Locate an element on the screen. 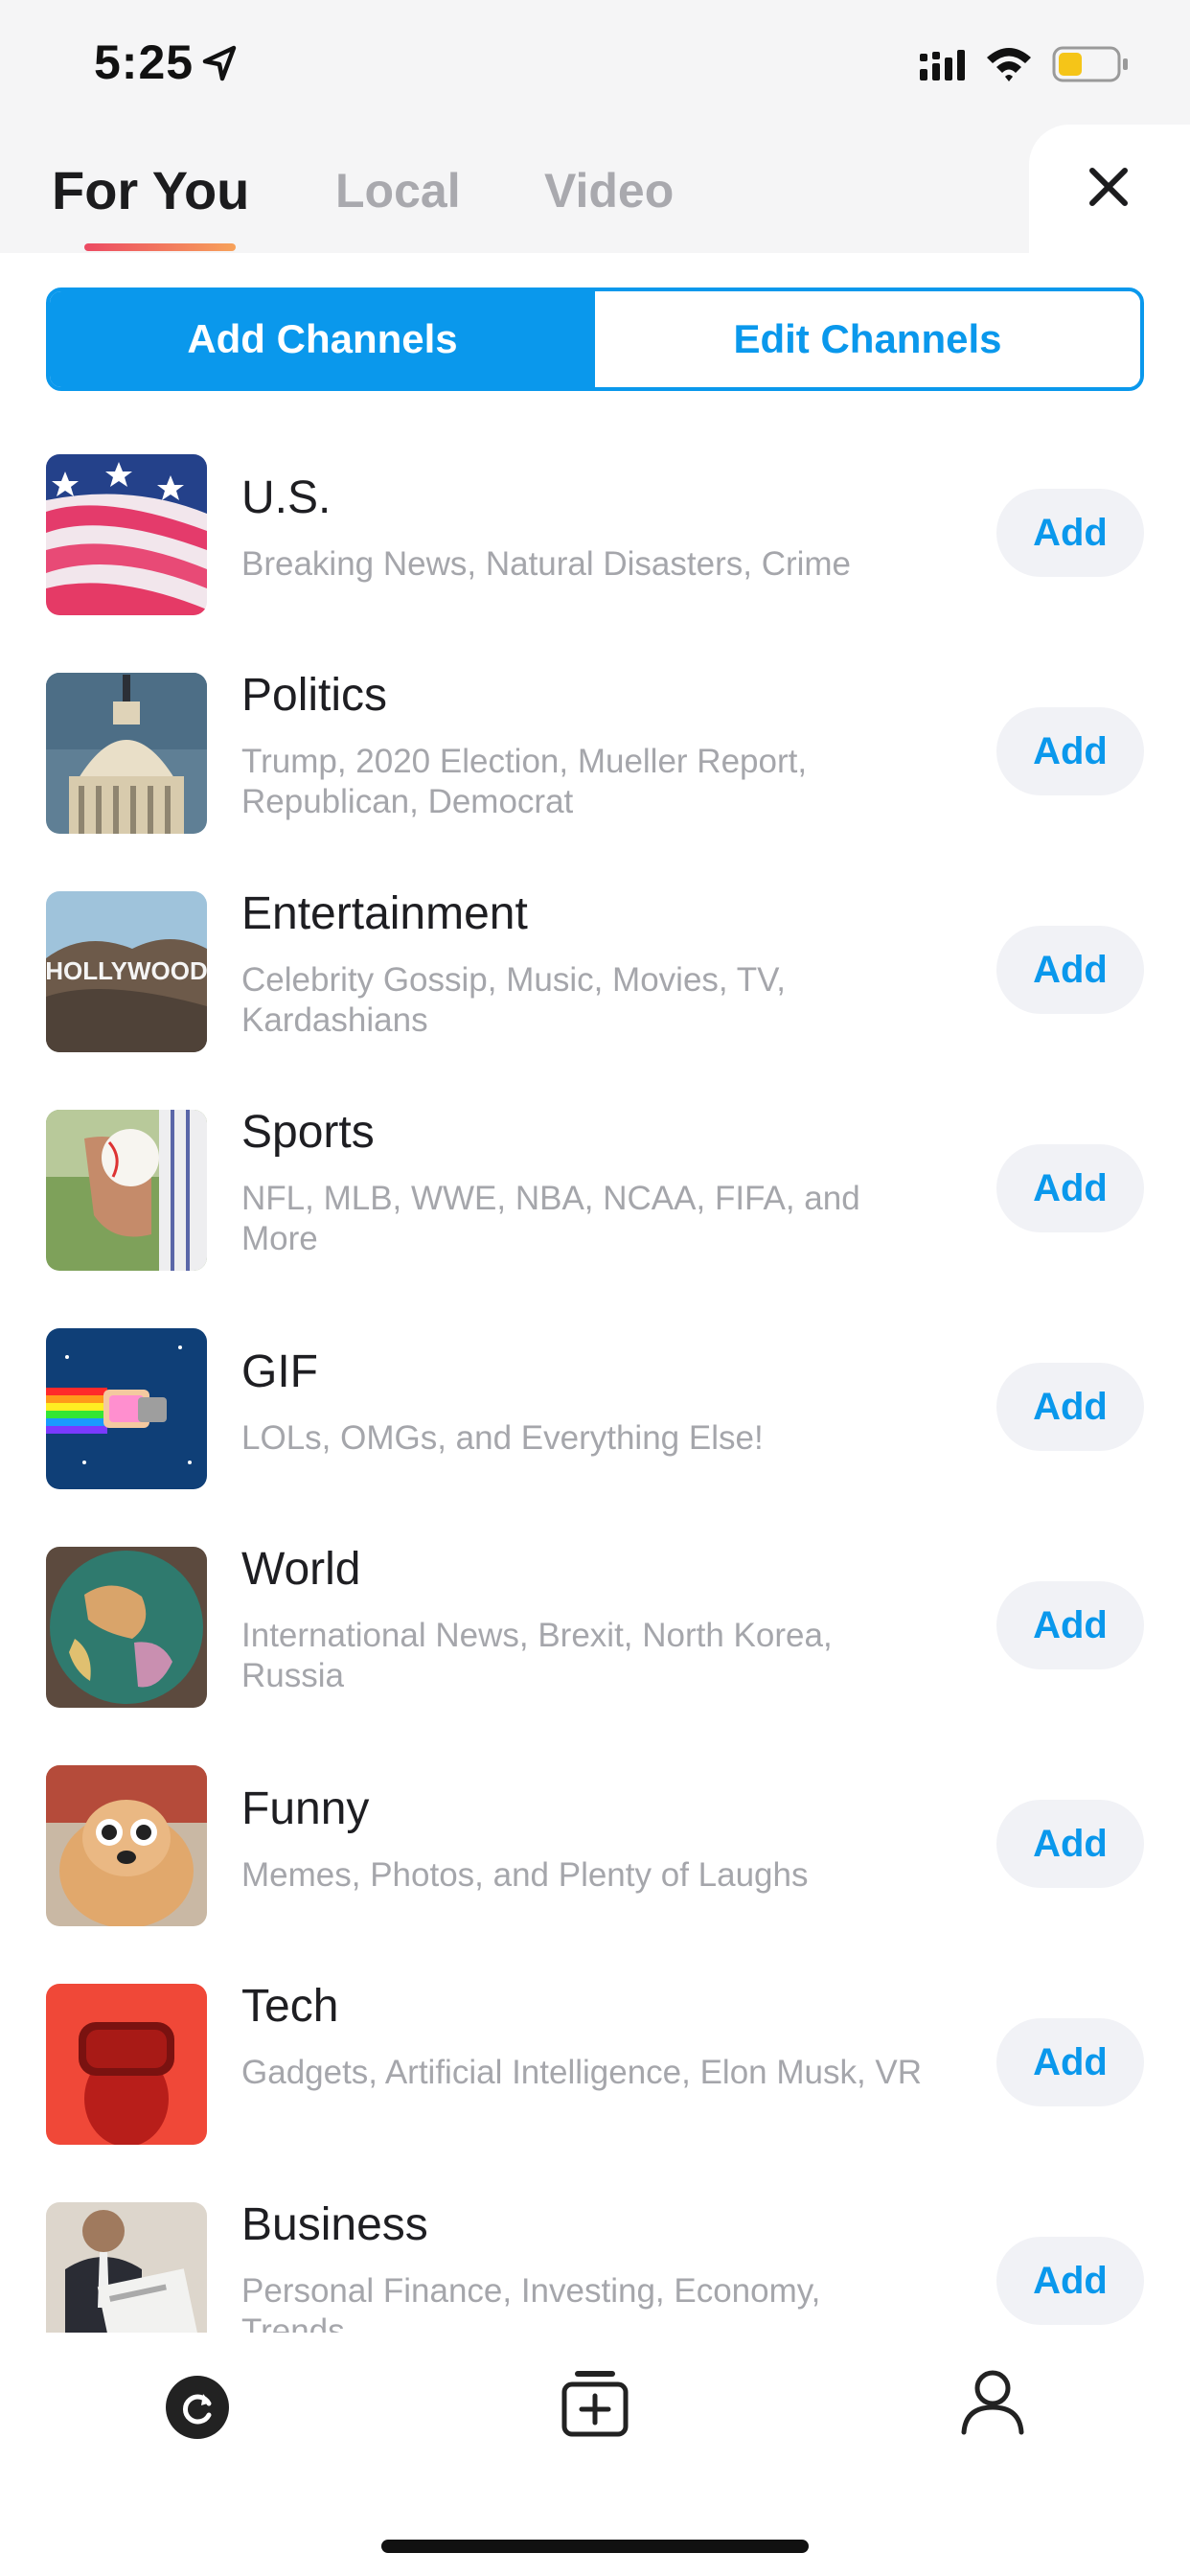  channel-name: Sports is located at coordinates (308, 1132).